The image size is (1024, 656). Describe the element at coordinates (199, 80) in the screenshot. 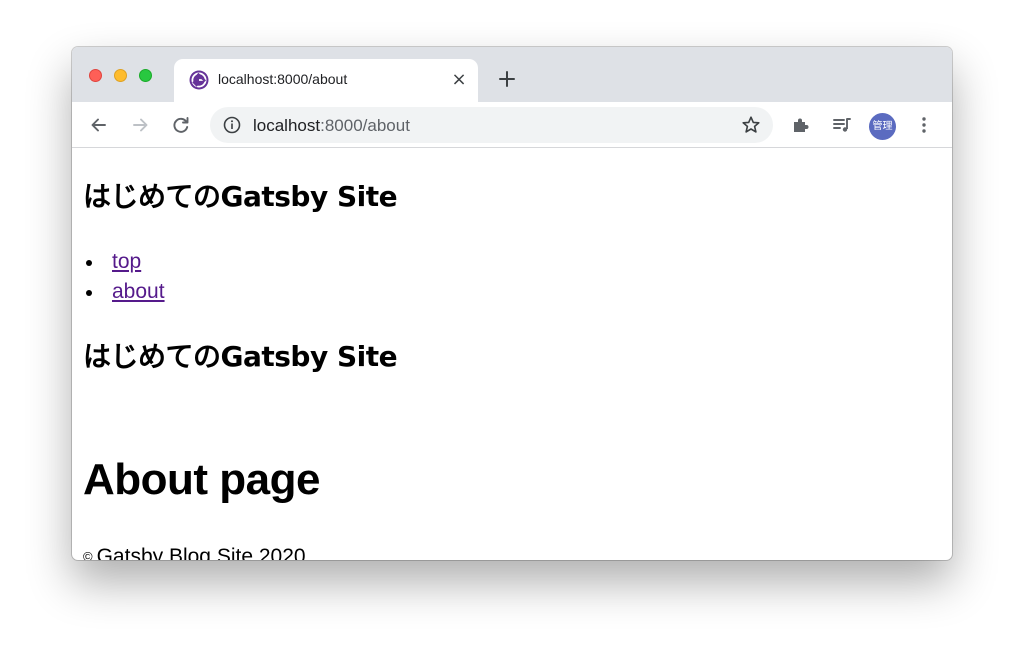

I see `gatsby-logo-icon` at that location.